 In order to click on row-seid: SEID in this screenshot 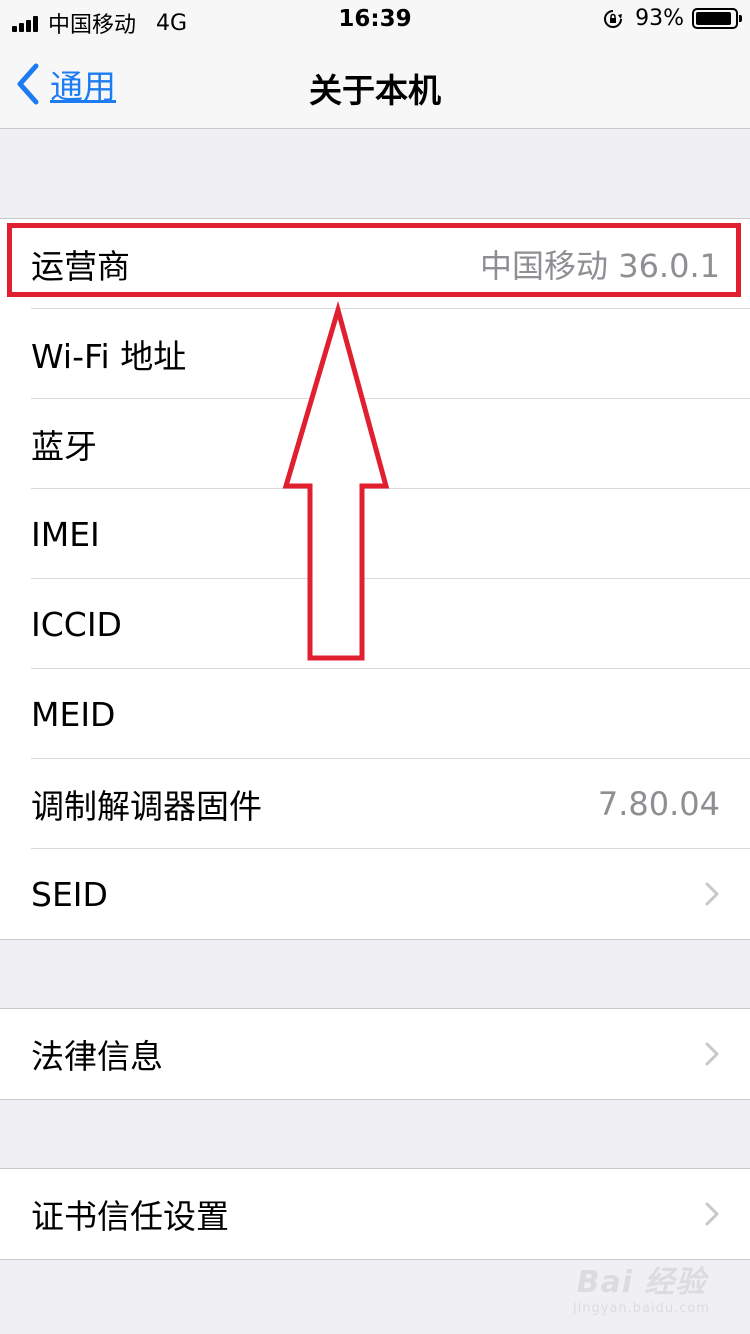, I will do `click(375, 894)`.